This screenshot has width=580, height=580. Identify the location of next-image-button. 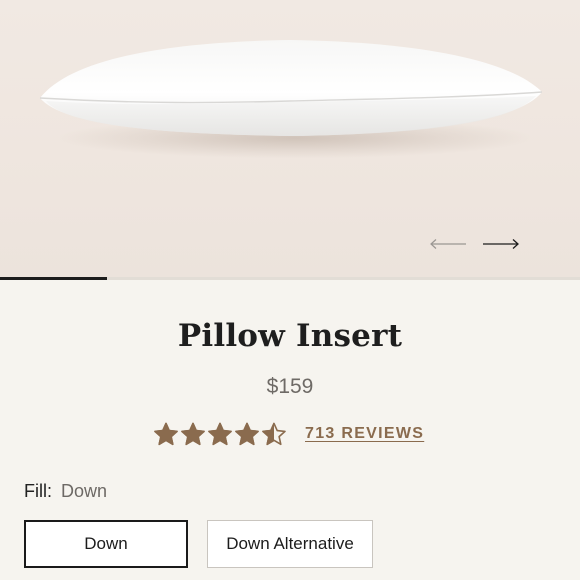
(501, 244).